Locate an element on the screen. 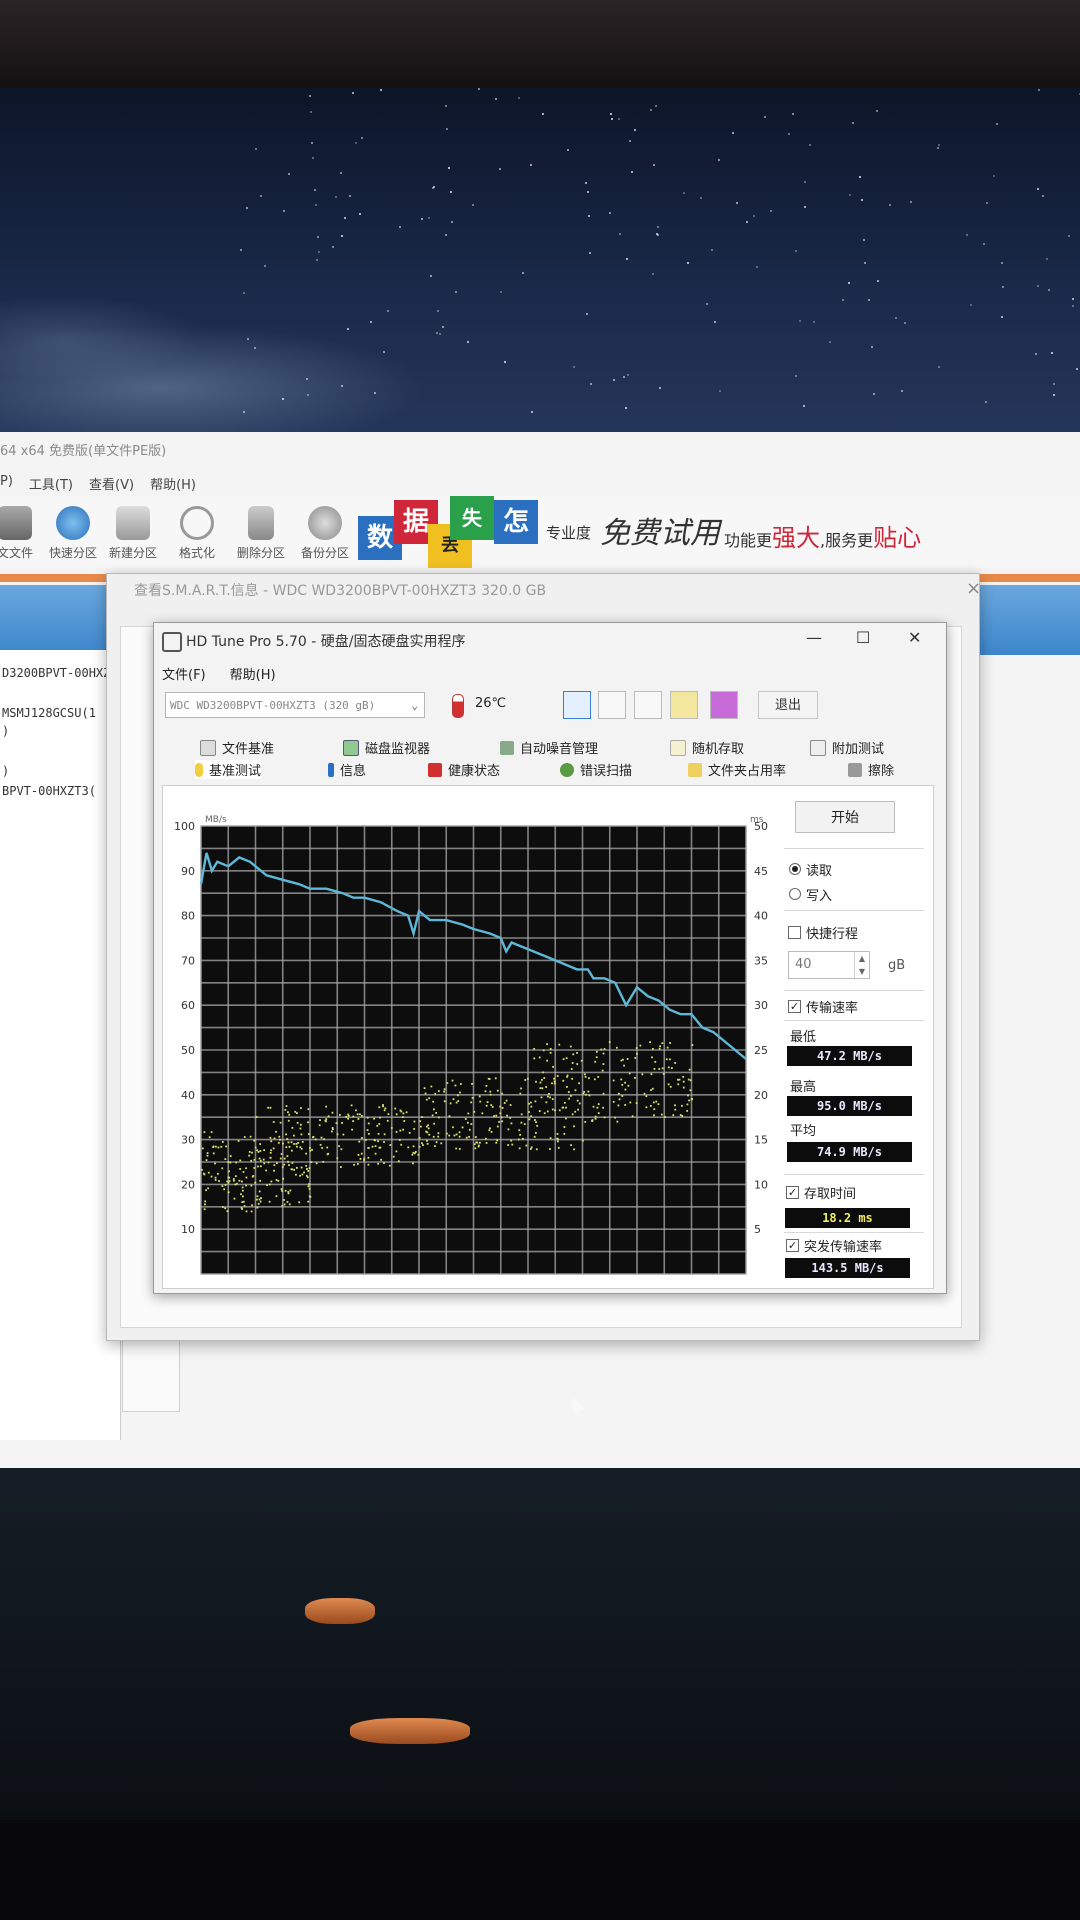 This screenshot has height=1920, width=1080. short-stroke-checkbox is located at coordinates (794, 932).